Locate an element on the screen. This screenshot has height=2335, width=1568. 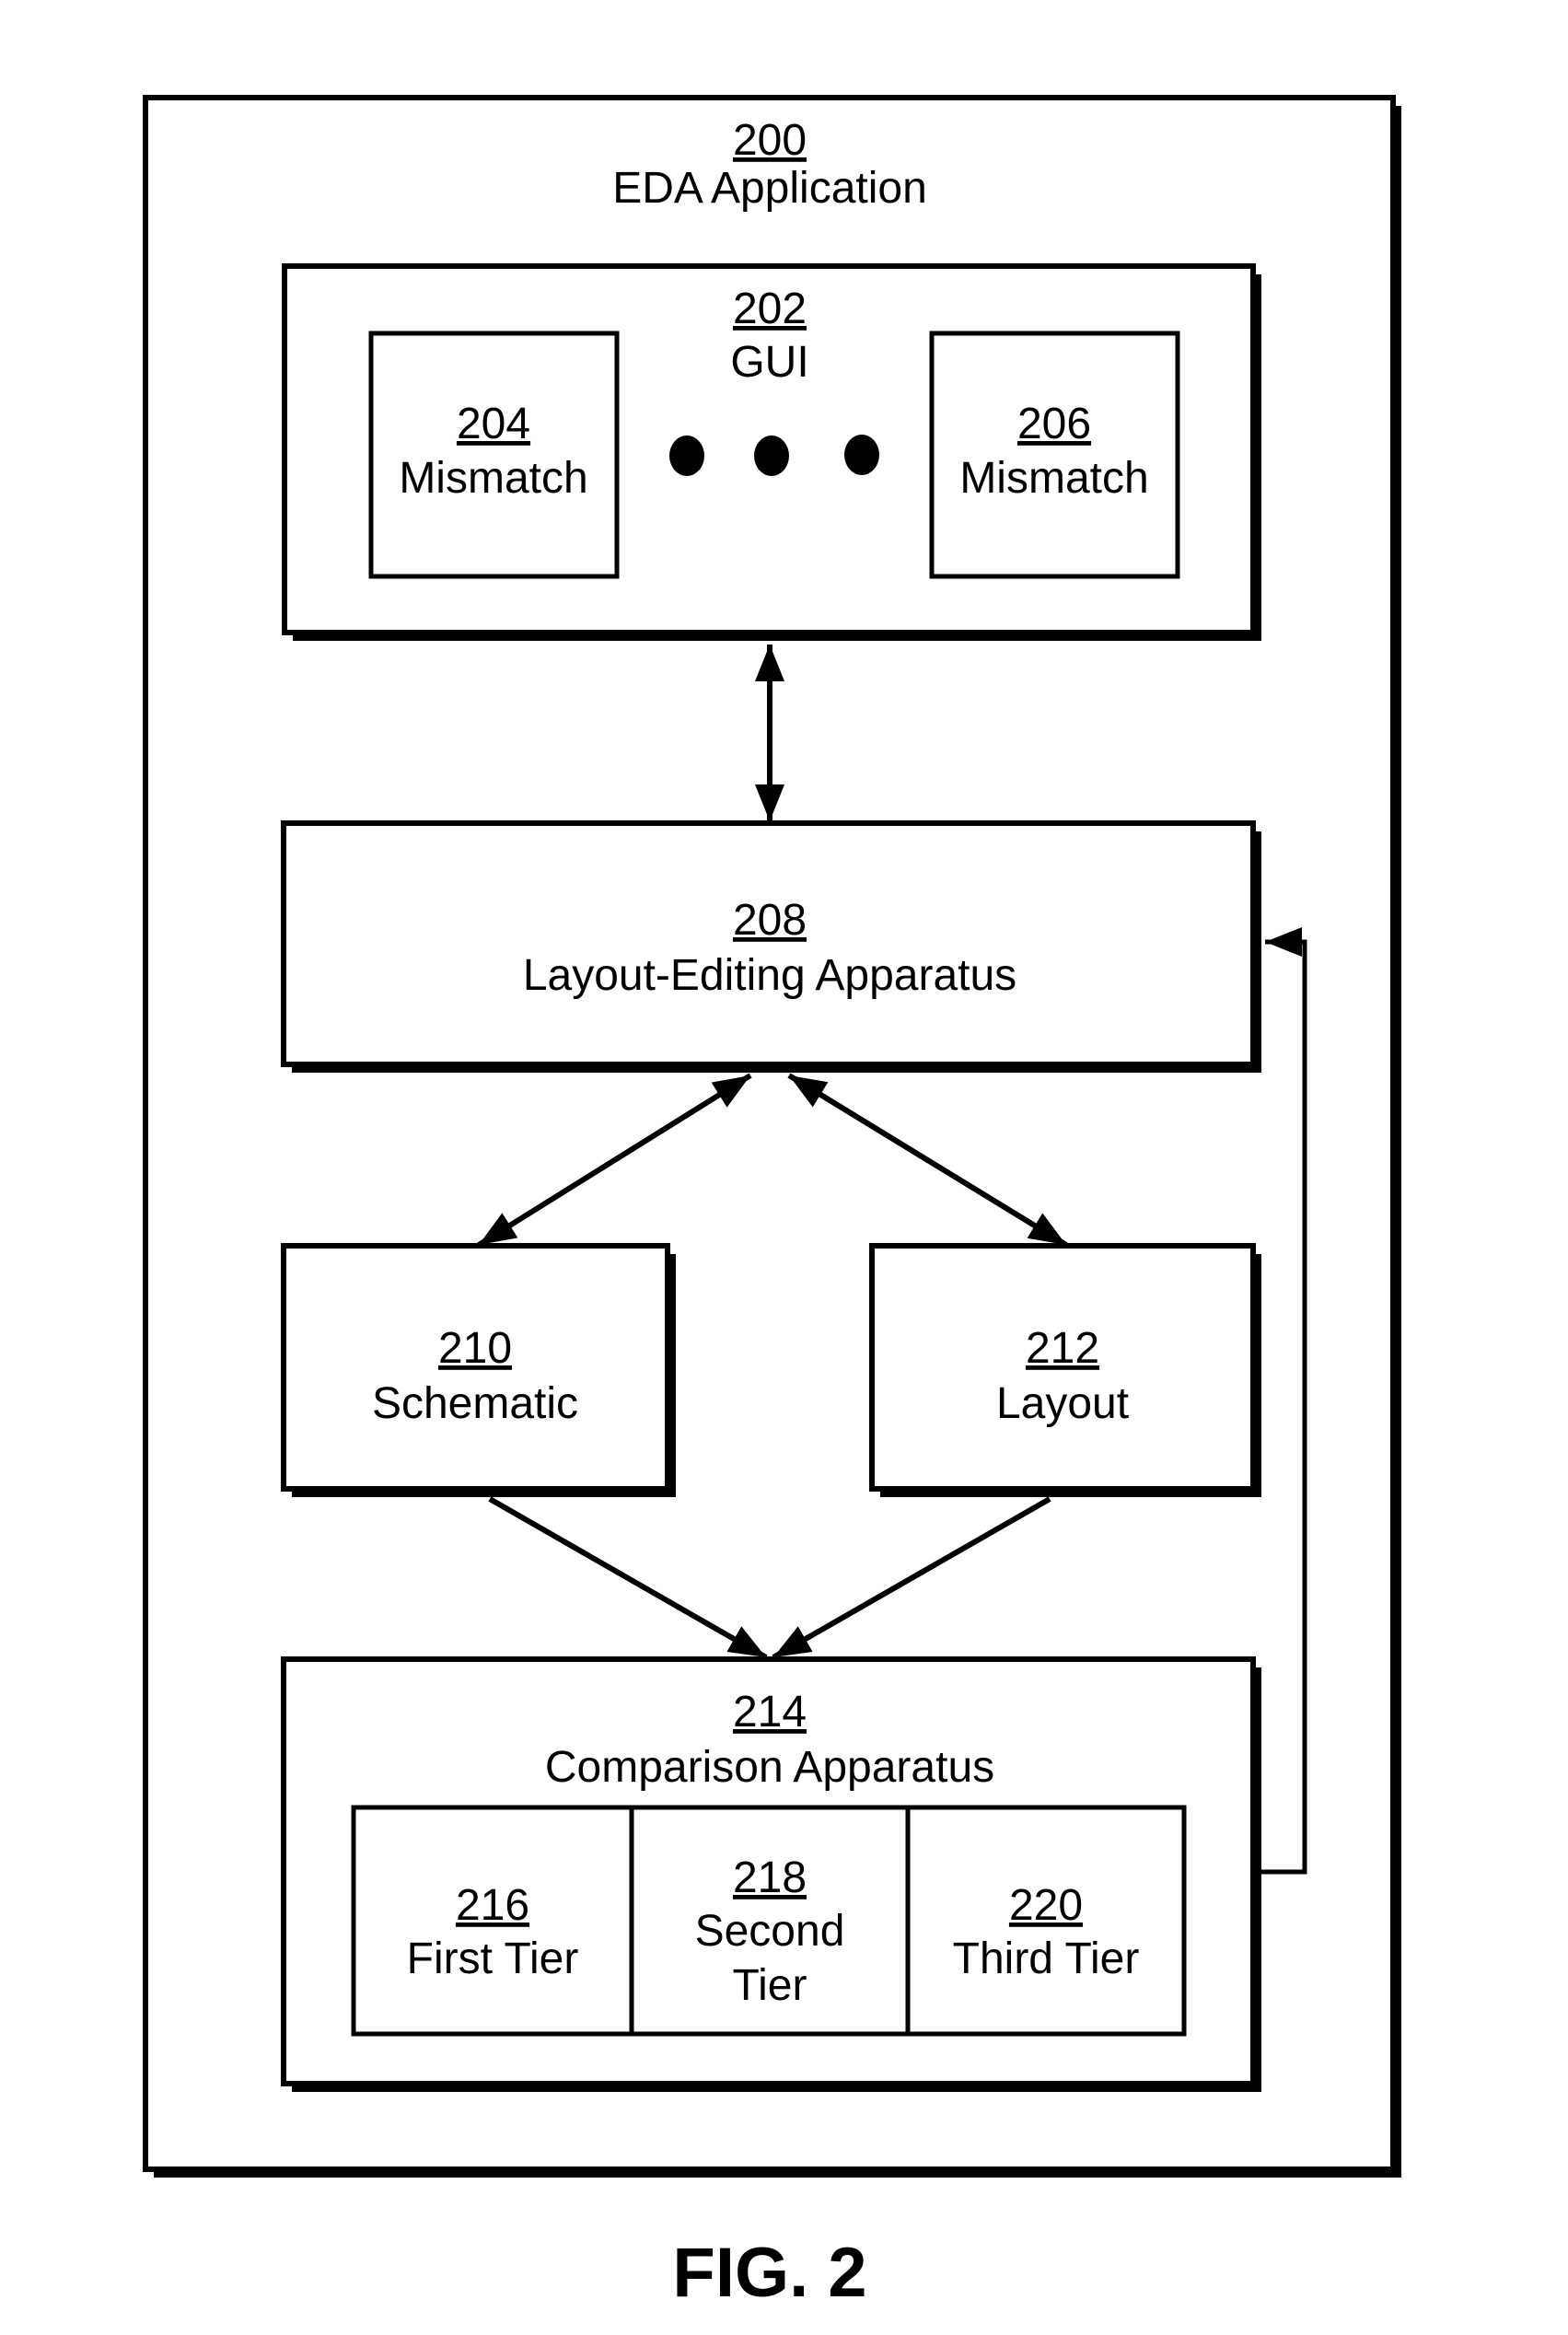
figure-caption: FIG. 2 is located at coordinates (769, 2273).